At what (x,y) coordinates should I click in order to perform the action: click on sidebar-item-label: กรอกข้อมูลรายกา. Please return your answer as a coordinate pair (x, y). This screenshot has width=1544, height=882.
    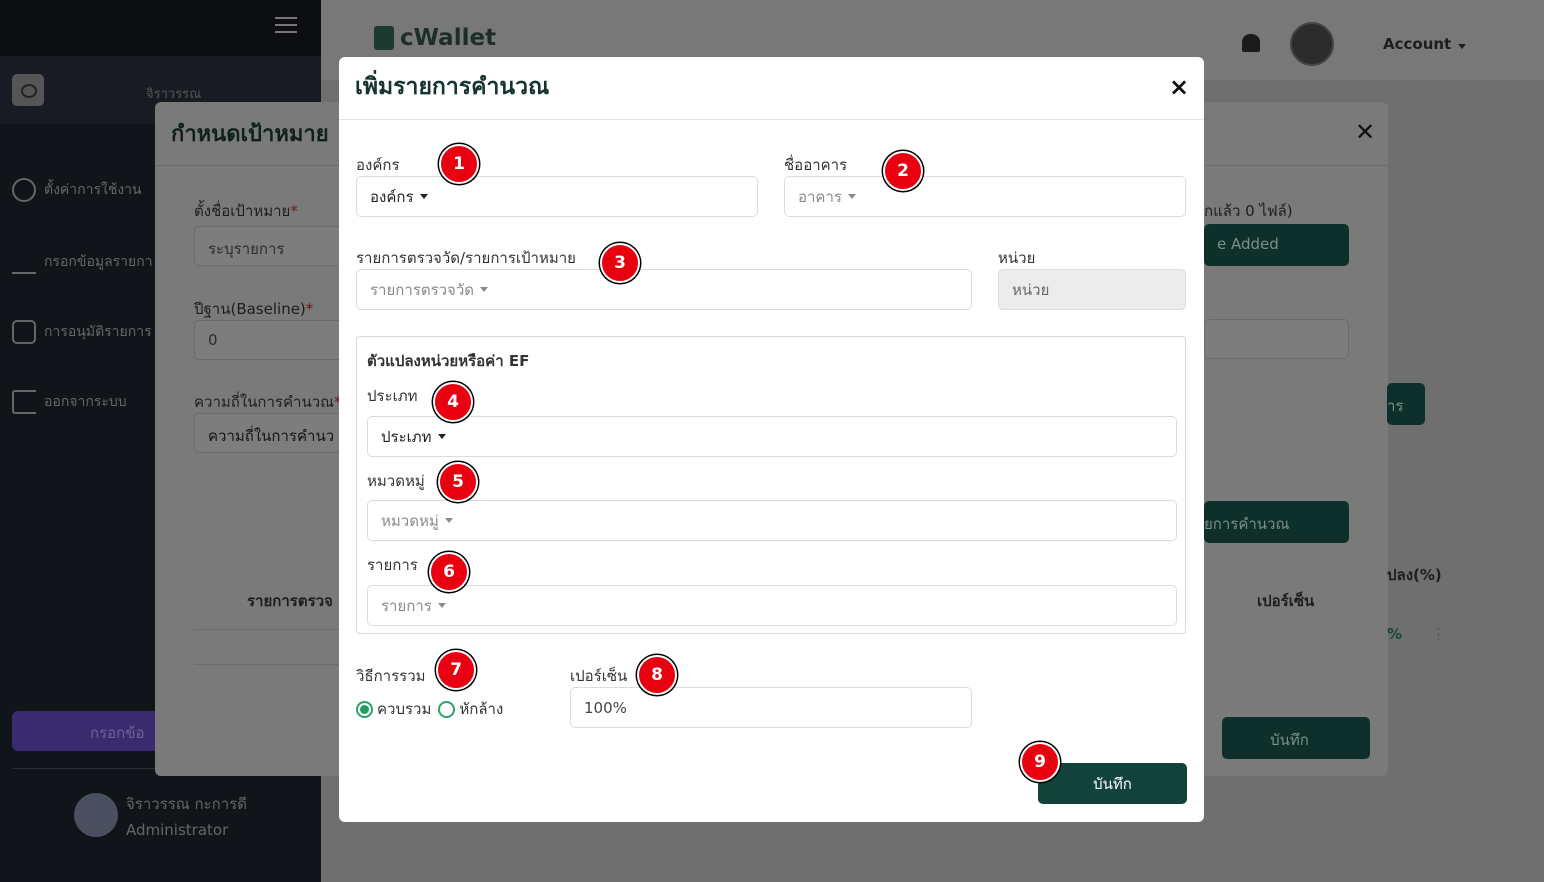
    Looking at the image, I should click on (98, 262).